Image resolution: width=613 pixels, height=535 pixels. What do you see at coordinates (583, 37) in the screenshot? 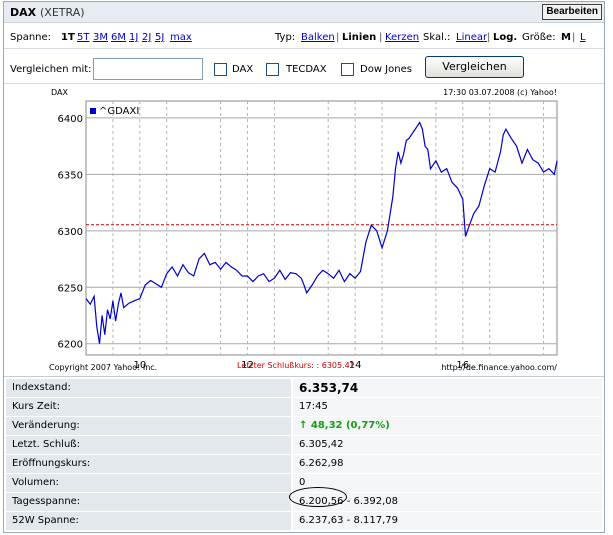
I see `groesse-option-l: L` at bounding box center [583, 37].